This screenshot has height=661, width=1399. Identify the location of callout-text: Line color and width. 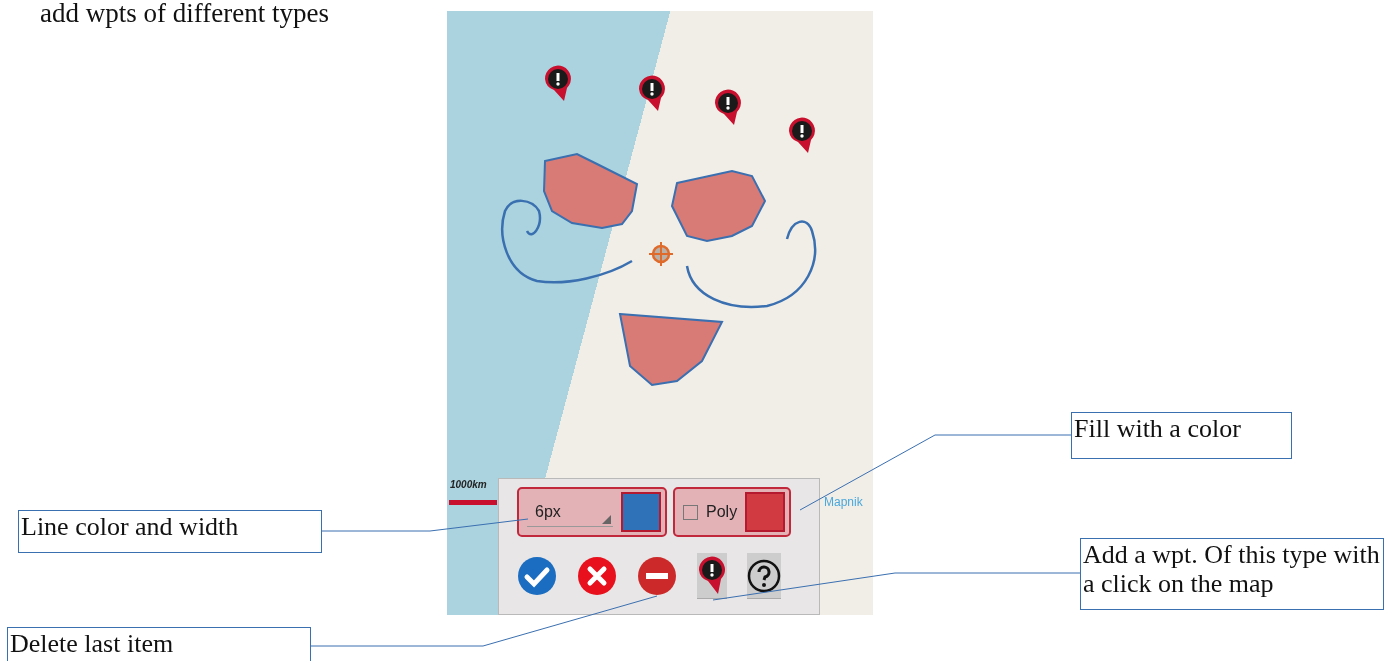
(170, 531).